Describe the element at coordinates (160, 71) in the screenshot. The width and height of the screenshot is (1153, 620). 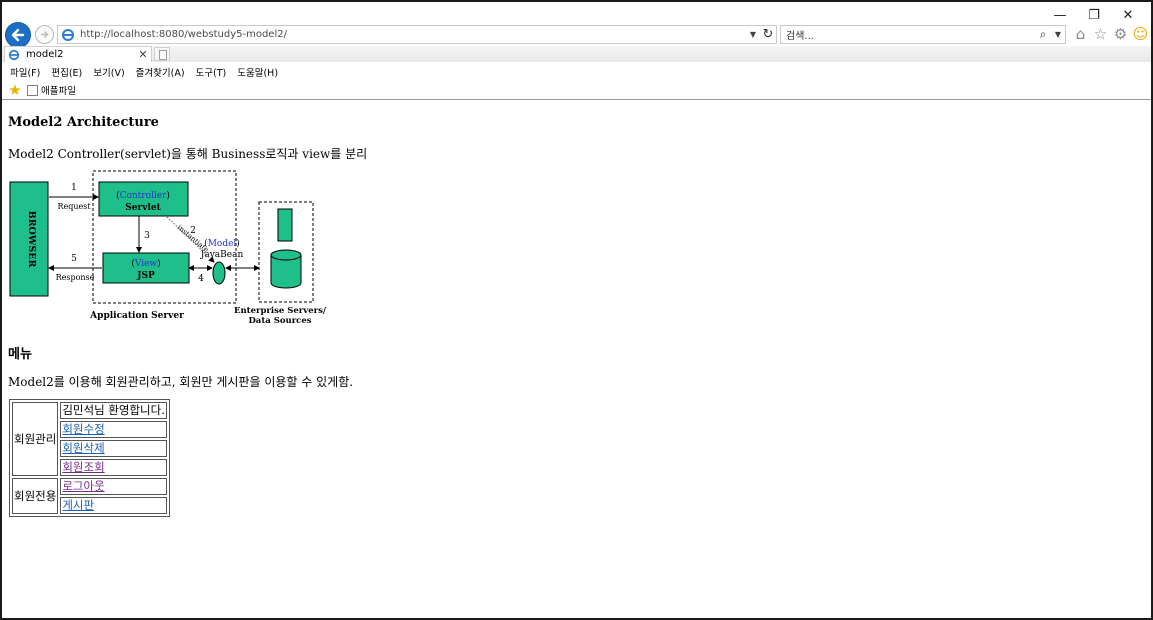
I see `menu-favorites: 즐겨찾기(A)` at that location.